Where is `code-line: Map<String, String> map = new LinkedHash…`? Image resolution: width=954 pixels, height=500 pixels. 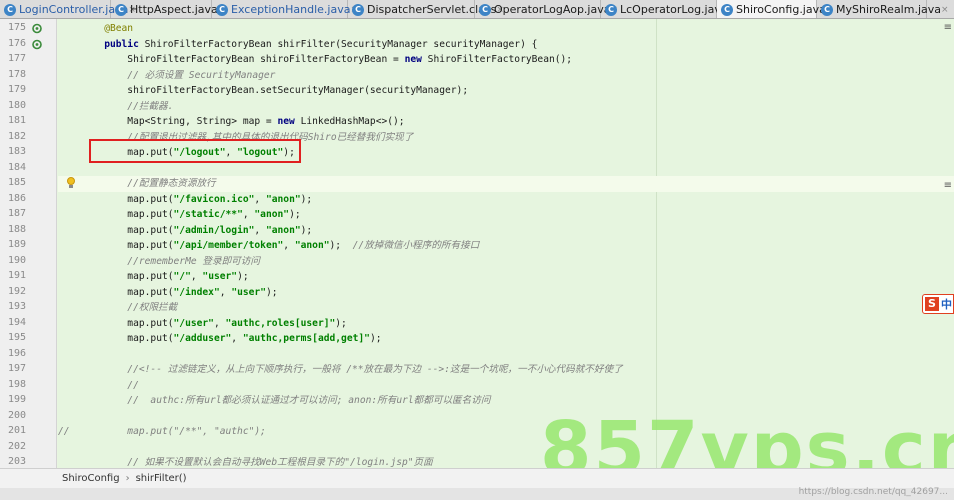
code-line: Map<String, String> map = new LinkedHash… is located at coordinates (506, 122).